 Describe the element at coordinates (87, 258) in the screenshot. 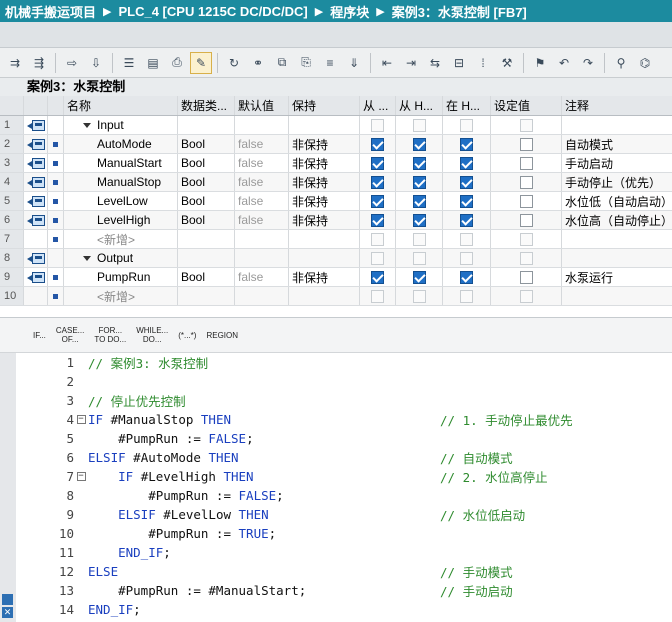

I see `collapse-arrow-icon` at that location.